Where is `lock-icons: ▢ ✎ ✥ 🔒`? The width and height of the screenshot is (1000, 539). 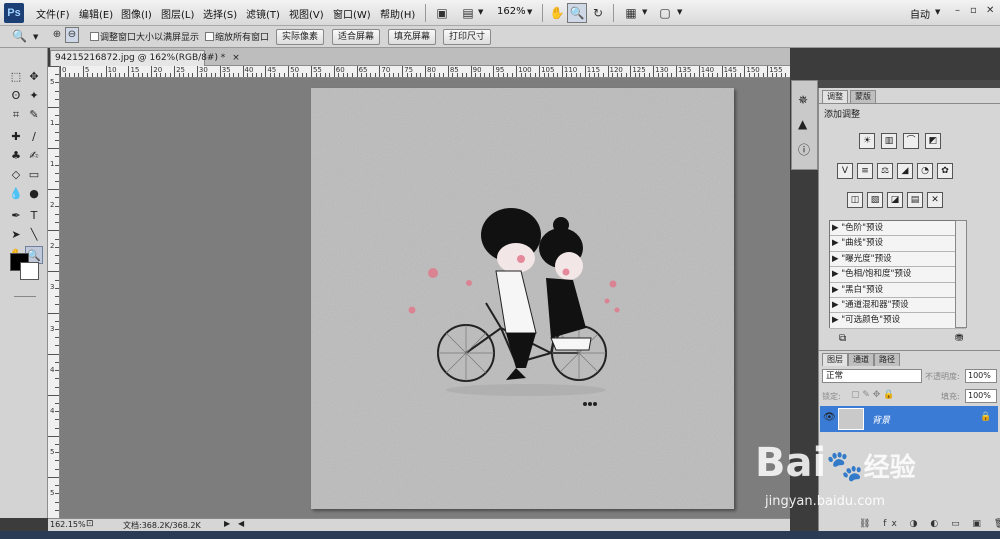 lock-icons: ▢ ✎ ✥ 🔒 is located at coordinates (872, 395).